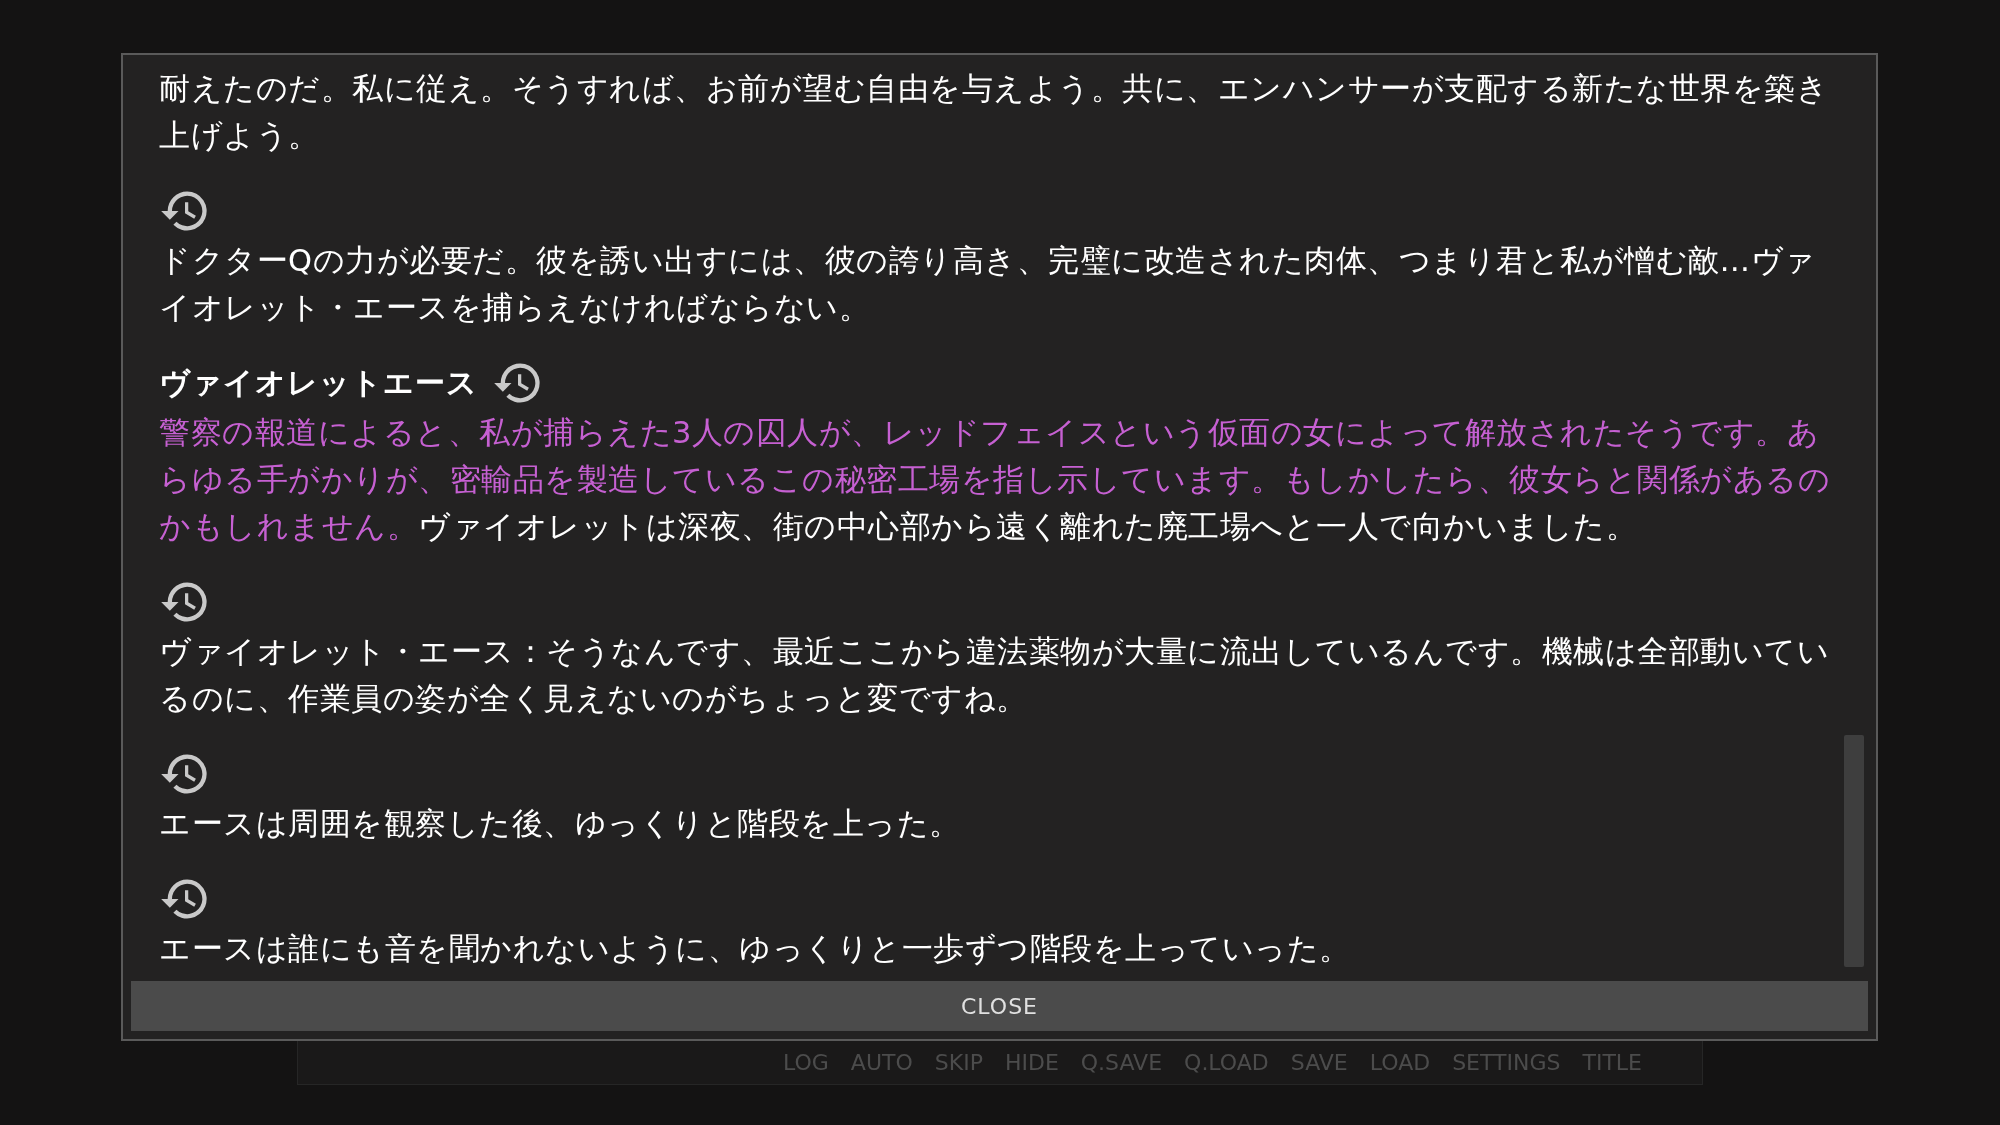  What do you see at coordinates (995, 480) in the screenshot?
I see `log-text: 警察の報道によると、私が捕らえた3人の囚人が、レッドフェイスという仮面の女によって解放されたそうです。あらゆる手がかりが、密輸品を製造しているこの秘密工場を指し示しています。もしかしたら、彼女らと関係があるのかもしれません。ヴァイオレットは深夜、街の中心部から遠く離れた廃工場へと一人で向かいました。` at bounding box center [995, 480].